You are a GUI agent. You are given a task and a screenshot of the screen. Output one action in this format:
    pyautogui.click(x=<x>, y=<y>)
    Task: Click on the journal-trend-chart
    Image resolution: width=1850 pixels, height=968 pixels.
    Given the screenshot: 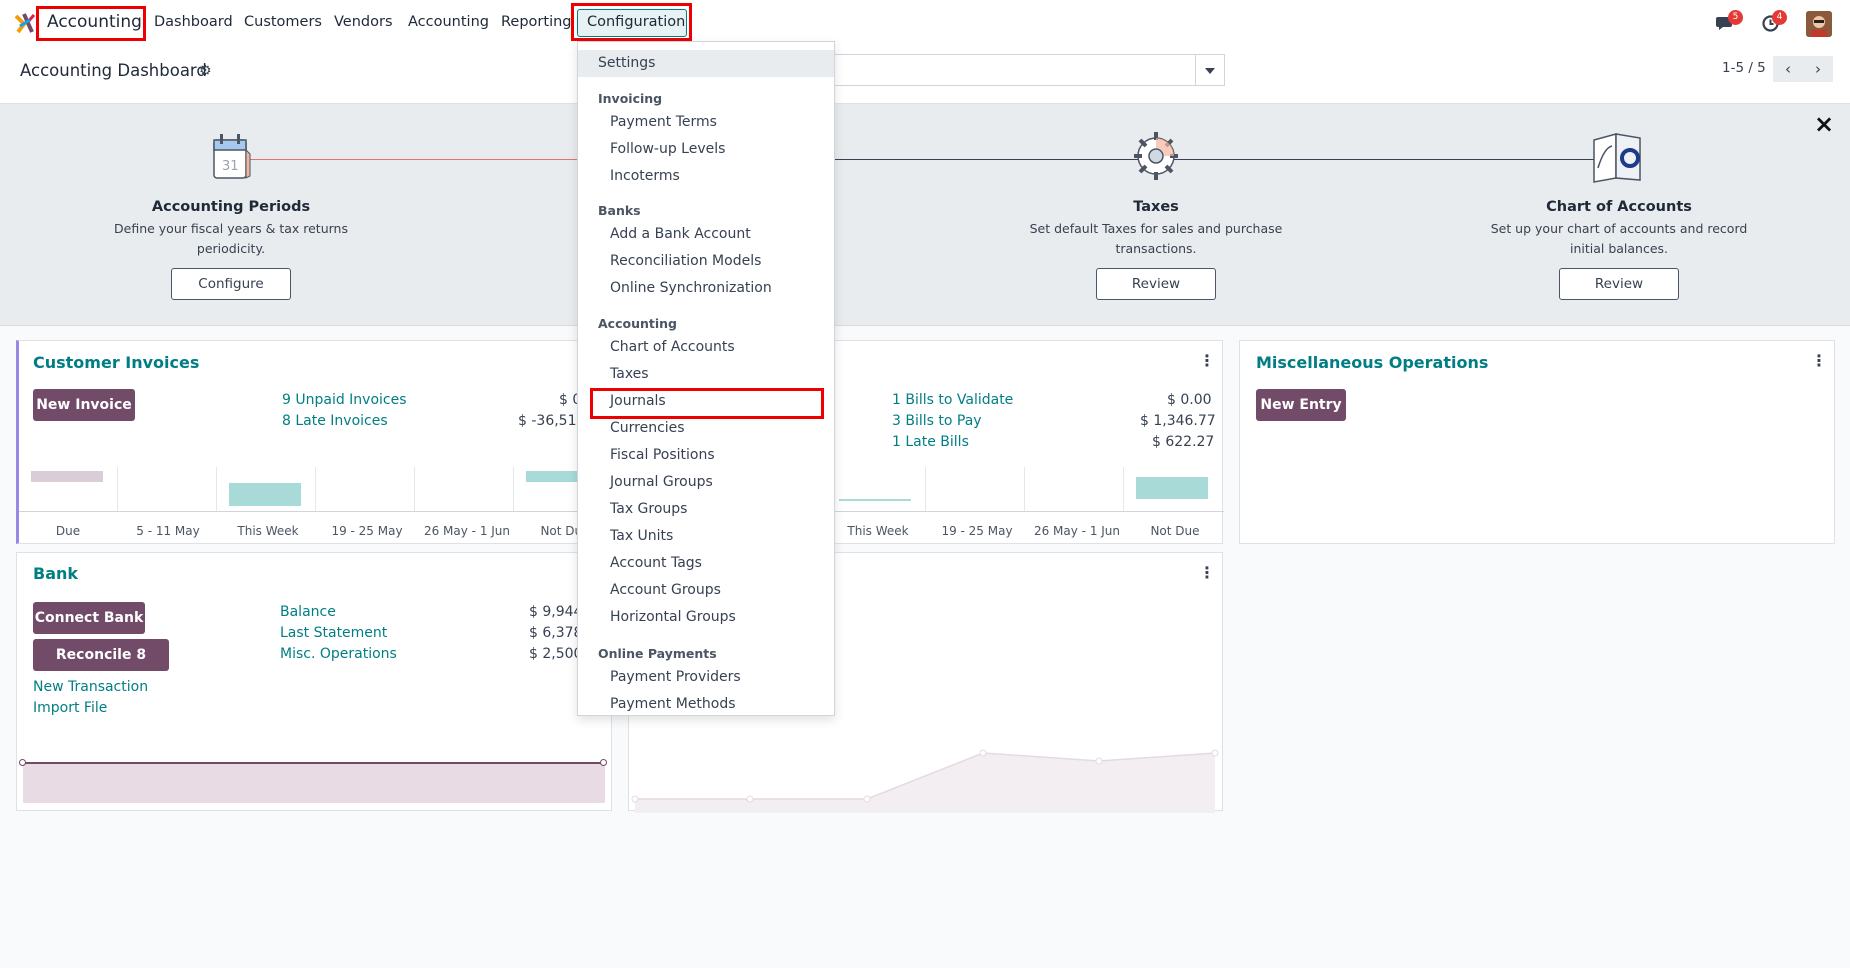 What is the action you would take?
    pyautogui.click(x=925, y=781)
    